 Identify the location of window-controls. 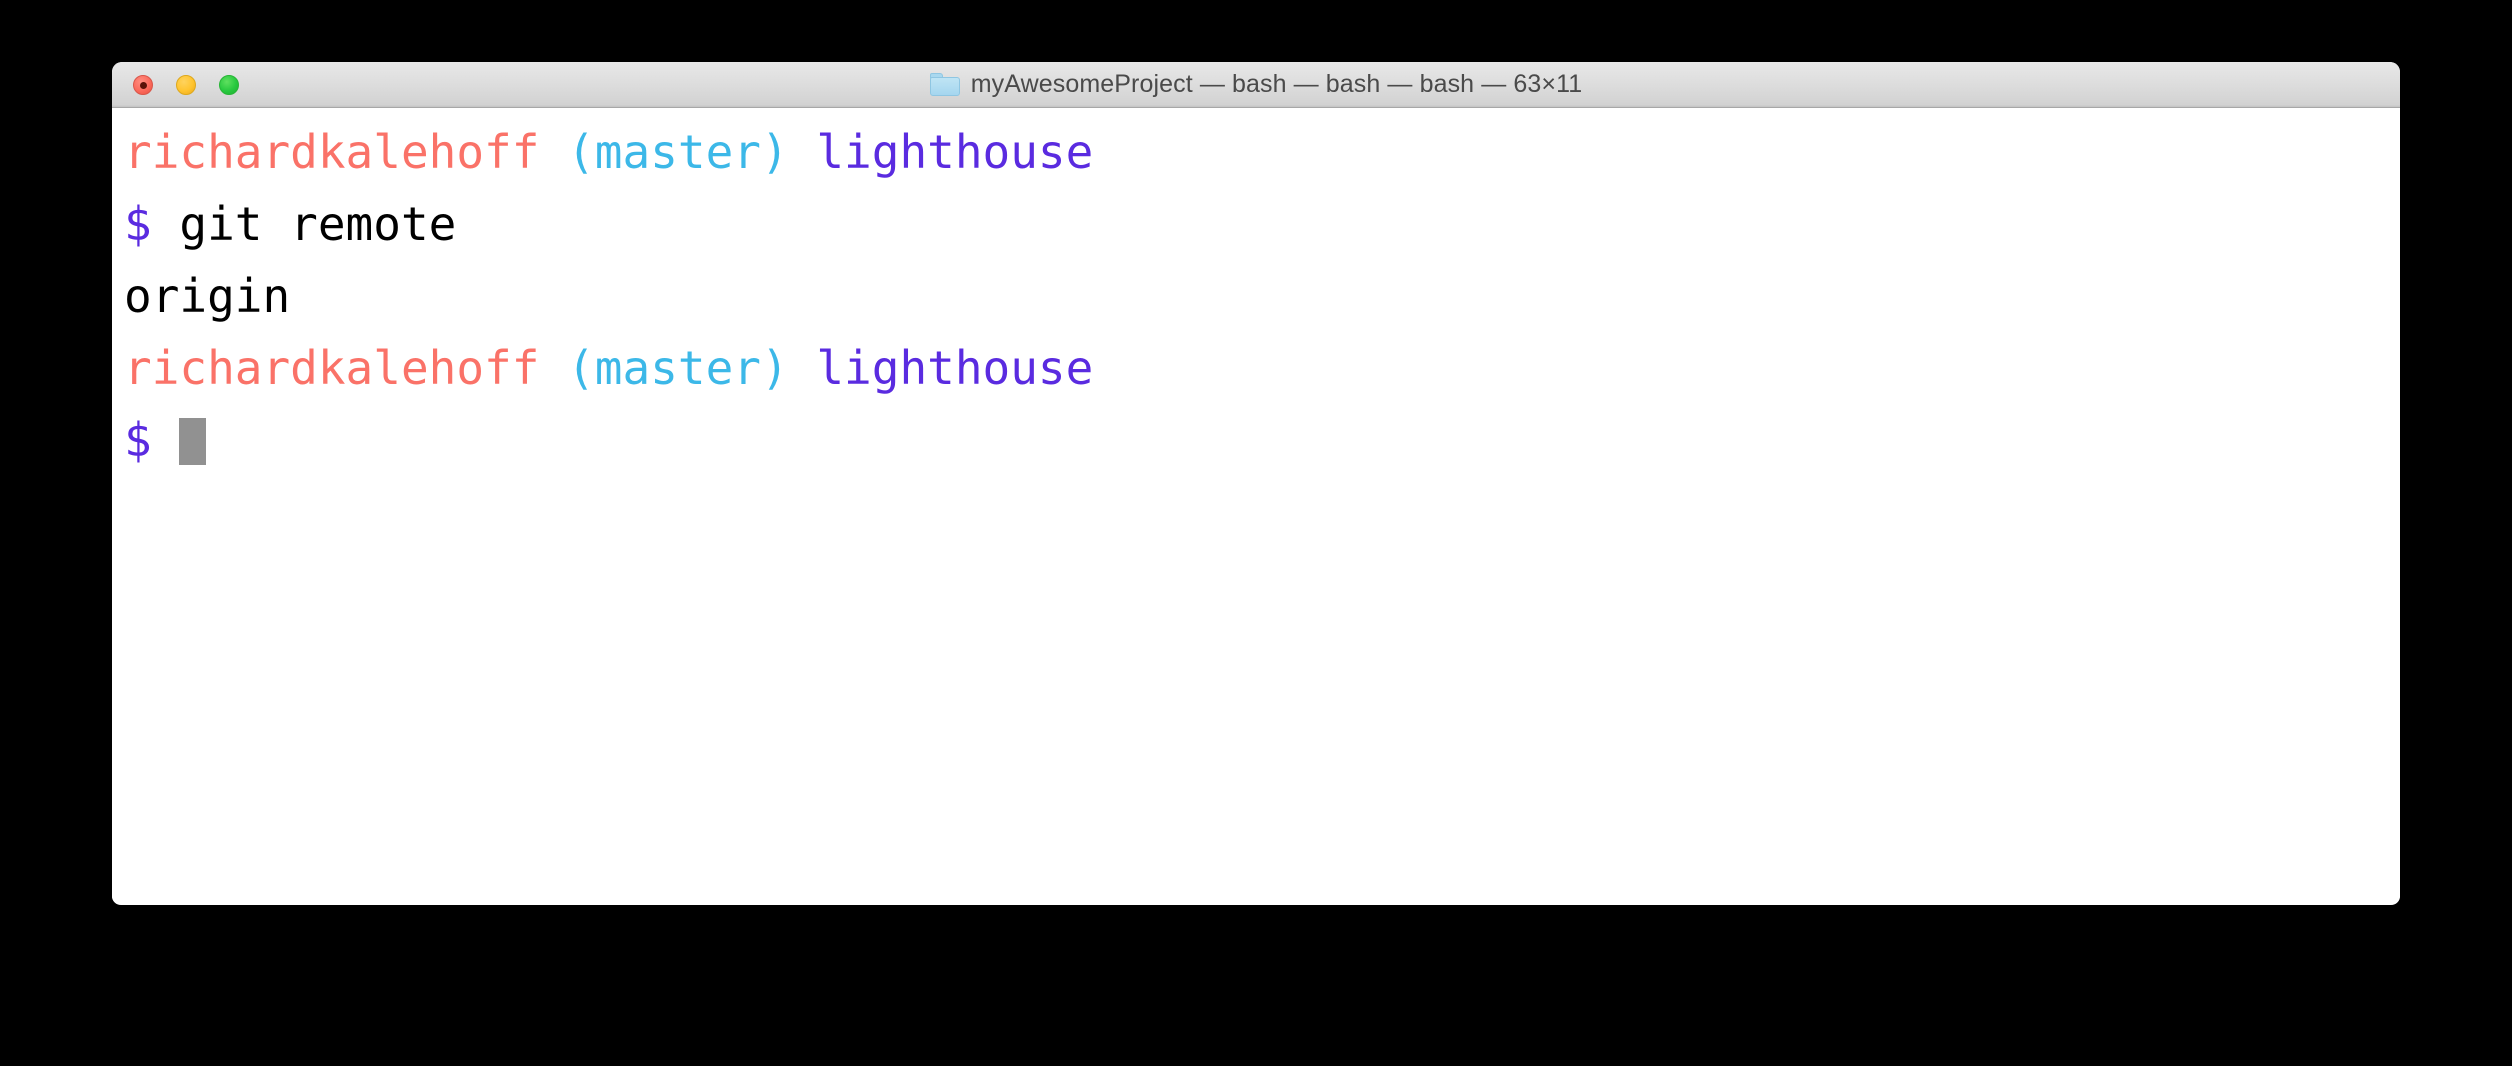
(186, 85).